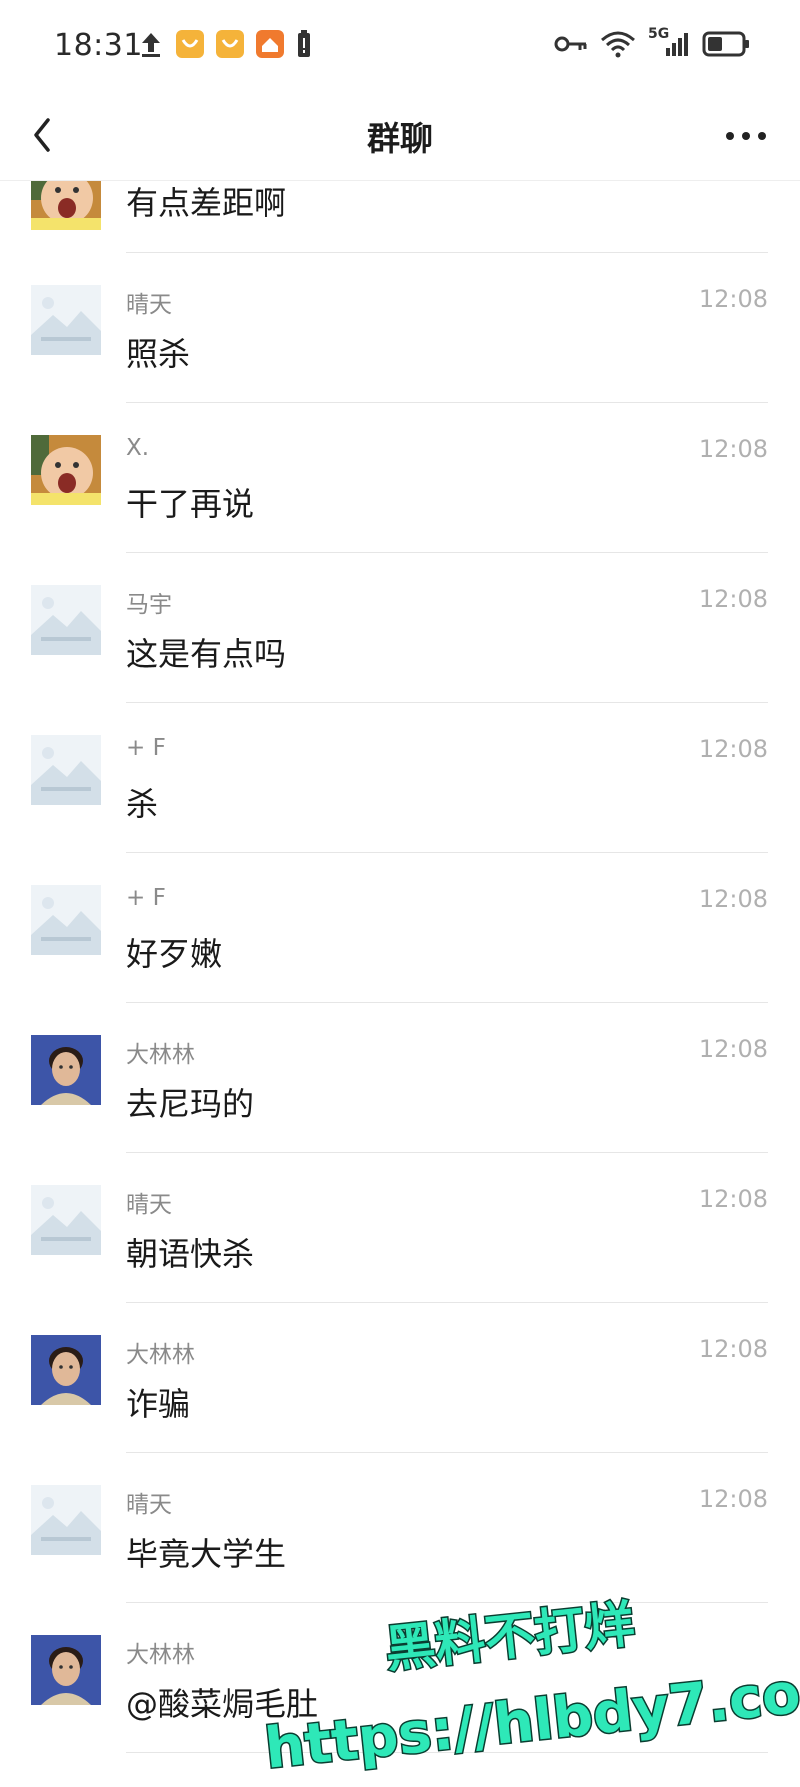  What do you see at coordinates (151, 45) in the screenshot?
I see `upload-icon` at bounding box center [151, 45].